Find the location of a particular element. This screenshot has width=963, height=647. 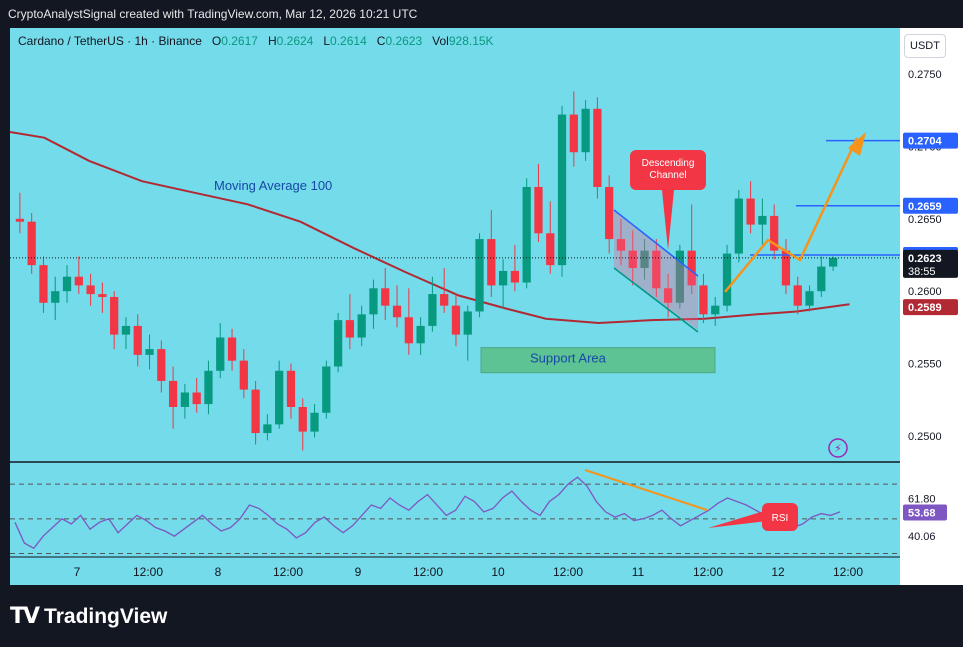

rsi-tick-label: 61.80 is located at coordinates (922, 499).